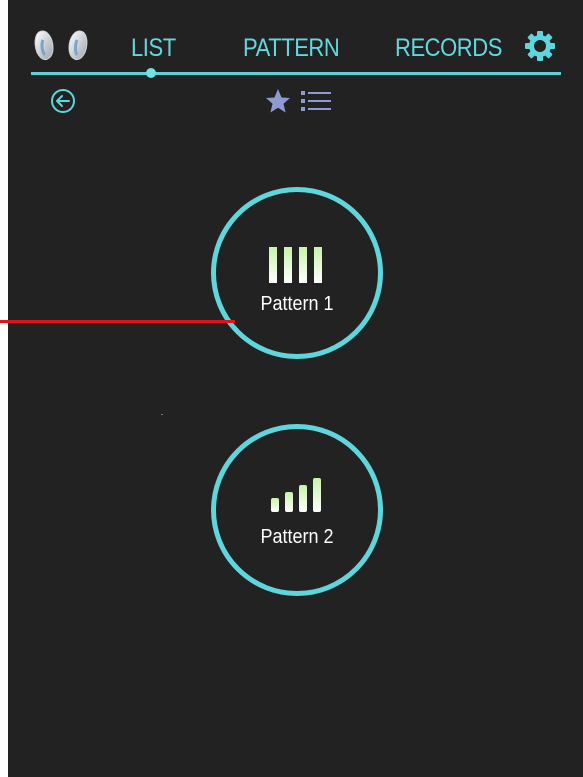  Describe the element at coordinates (448, 48) in the screenshot. I see `tab-records: RECORDS` at that location.